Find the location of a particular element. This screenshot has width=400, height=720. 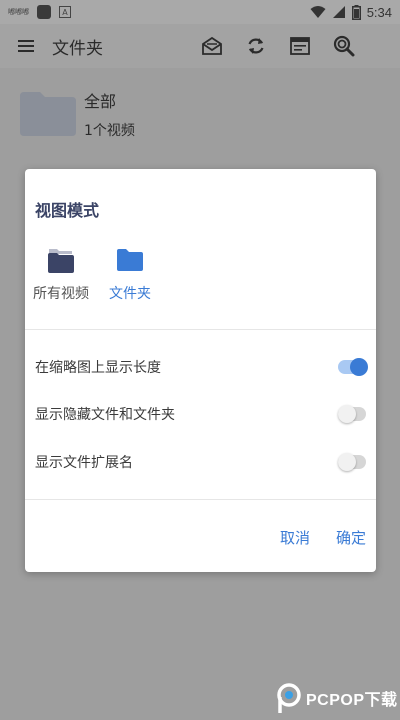

view-mode-all-videos-label: 所有视频 is located at coordinates (61, 294).